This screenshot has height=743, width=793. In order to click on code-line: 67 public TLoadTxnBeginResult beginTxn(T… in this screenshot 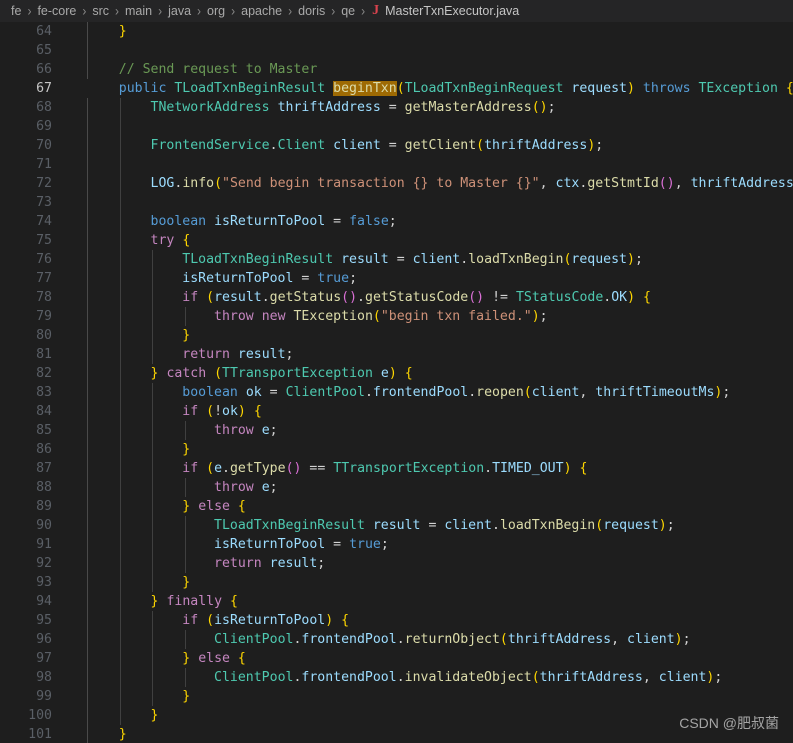, I will do `click(396, 88)`.